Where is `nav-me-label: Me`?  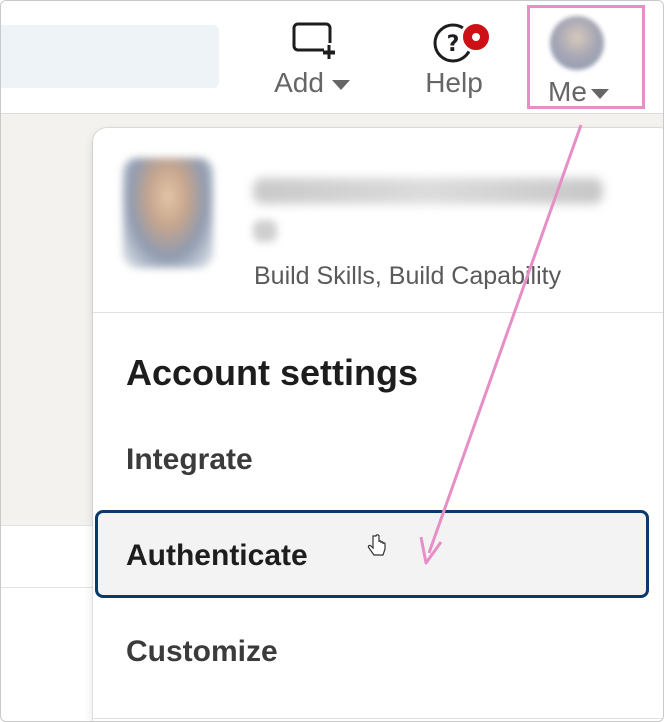 nav-me-label: Me is located at coordinates (567, 91).